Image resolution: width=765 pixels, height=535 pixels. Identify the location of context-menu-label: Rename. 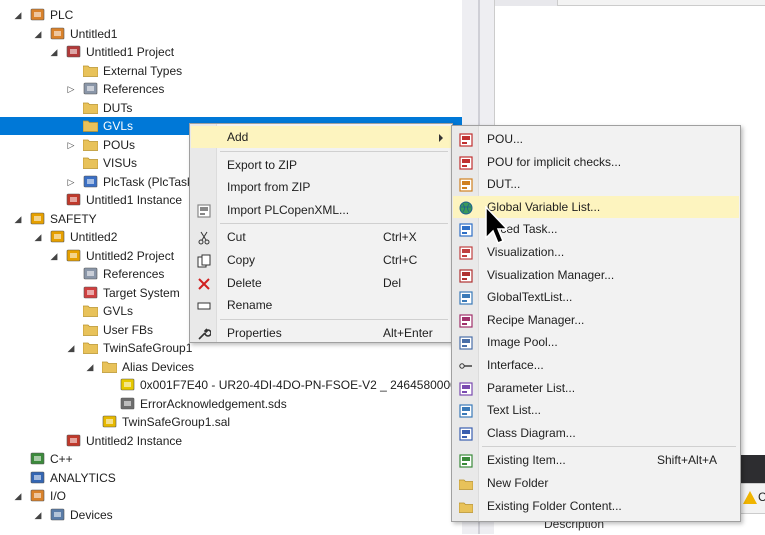
(250, 305).